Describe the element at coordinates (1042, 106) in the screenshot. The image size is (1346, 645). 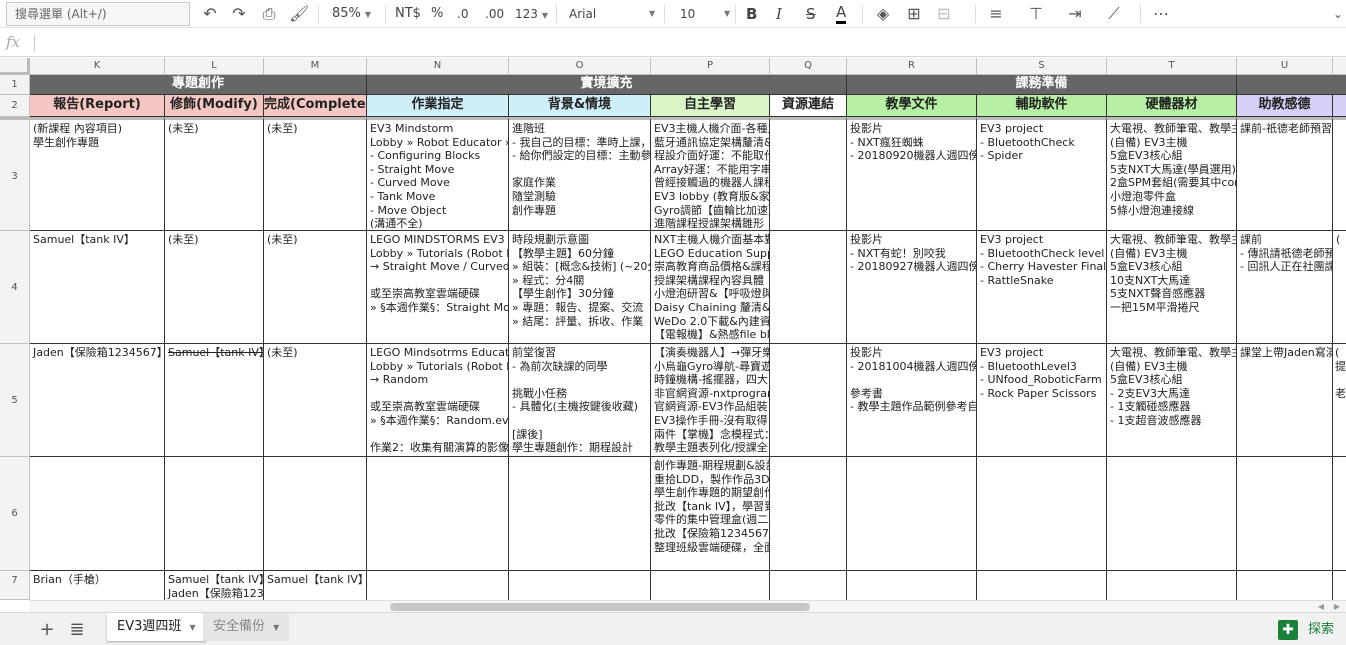
I see `header-software: 輔助軟件` at that location.